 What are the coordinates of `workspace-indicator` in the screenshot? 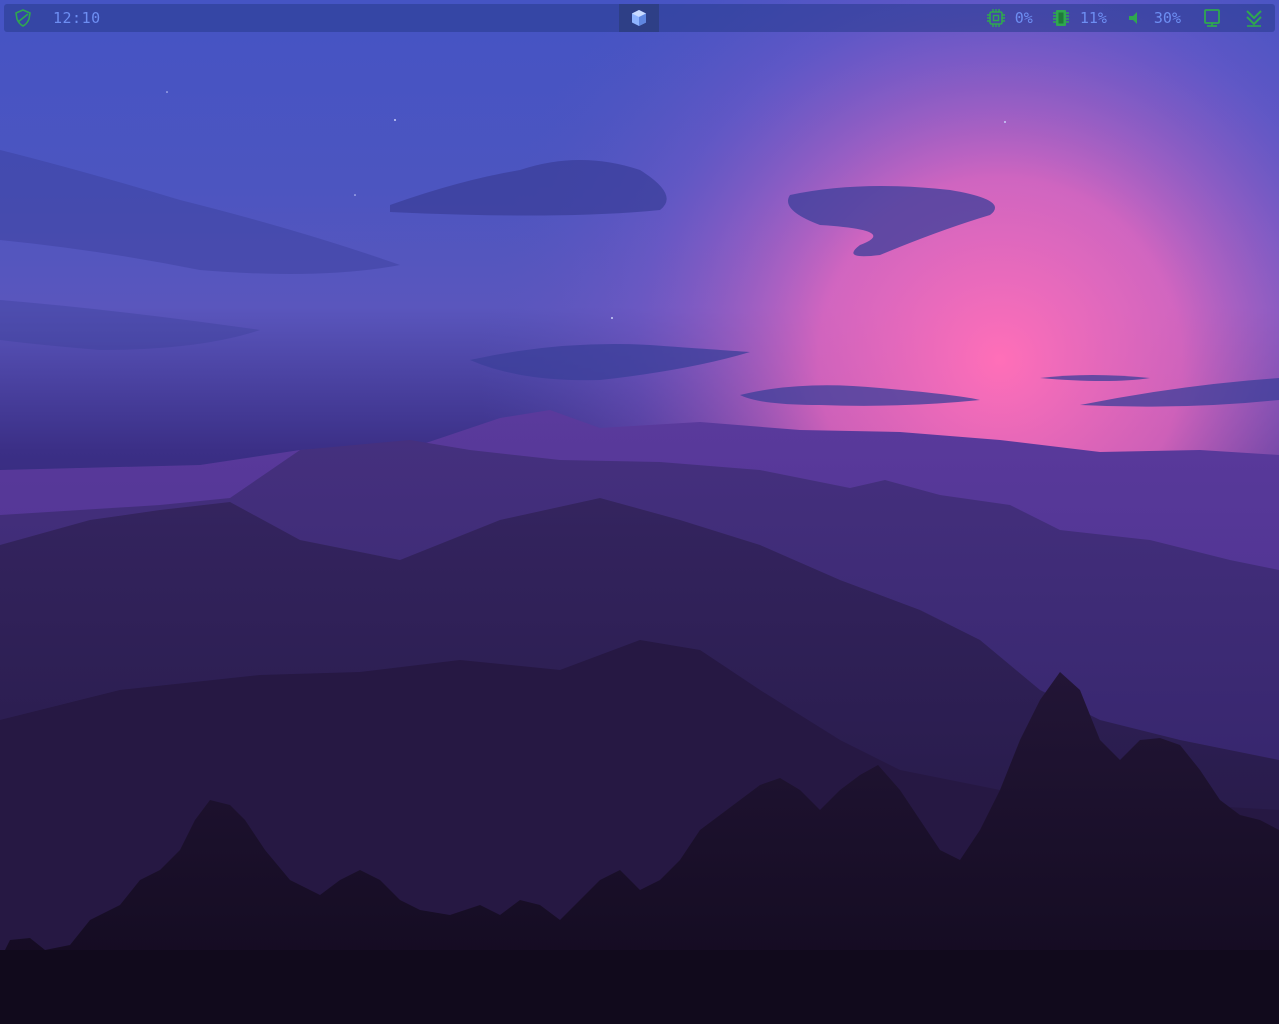 It's located at (639, 18).